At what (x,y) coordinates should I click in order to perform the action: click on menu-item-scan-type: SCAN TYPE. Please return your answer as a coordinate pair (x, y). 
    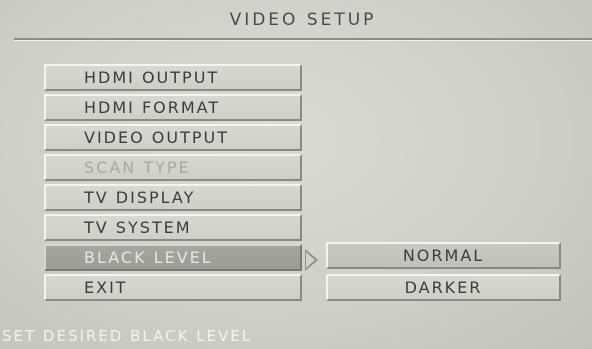
    Looking at the image, I should click on (173, 167).